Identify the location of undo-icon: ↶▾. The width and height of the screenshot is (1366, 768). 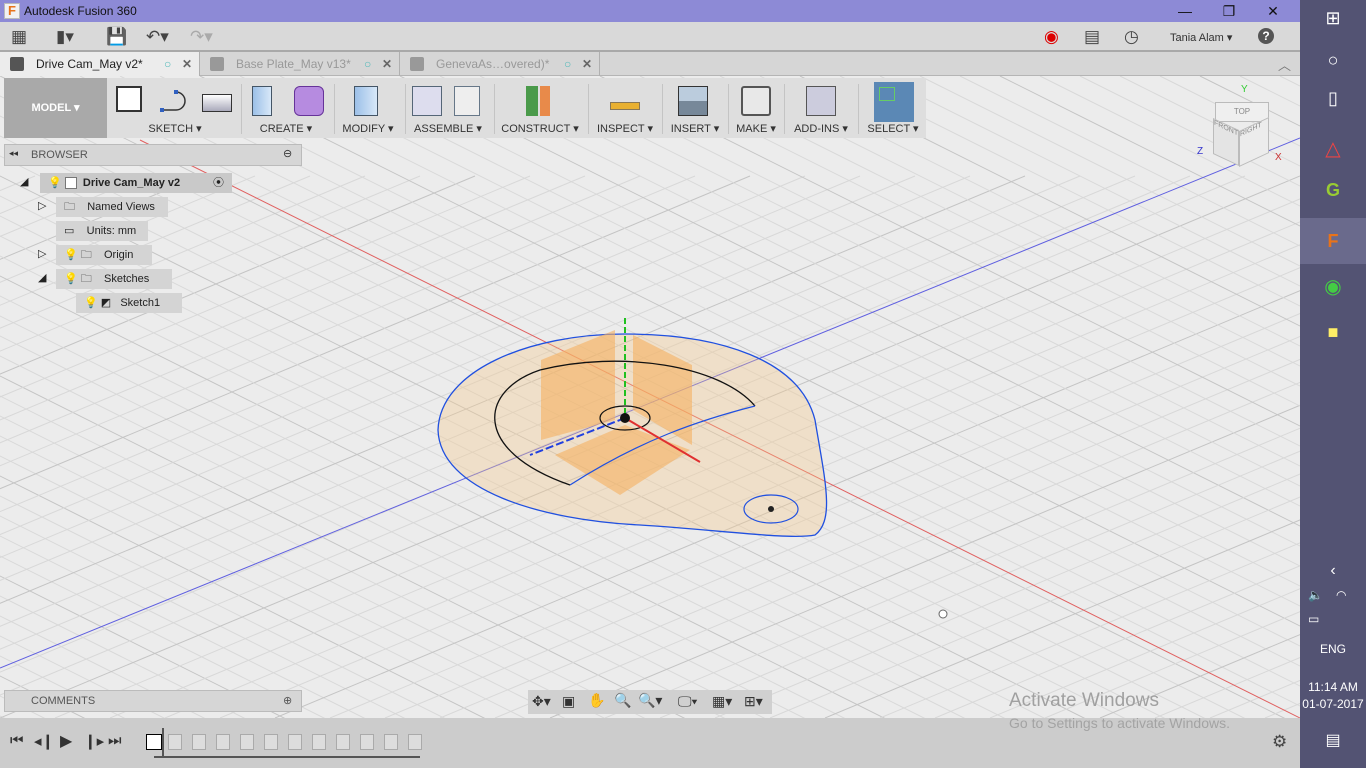
(157, 37).